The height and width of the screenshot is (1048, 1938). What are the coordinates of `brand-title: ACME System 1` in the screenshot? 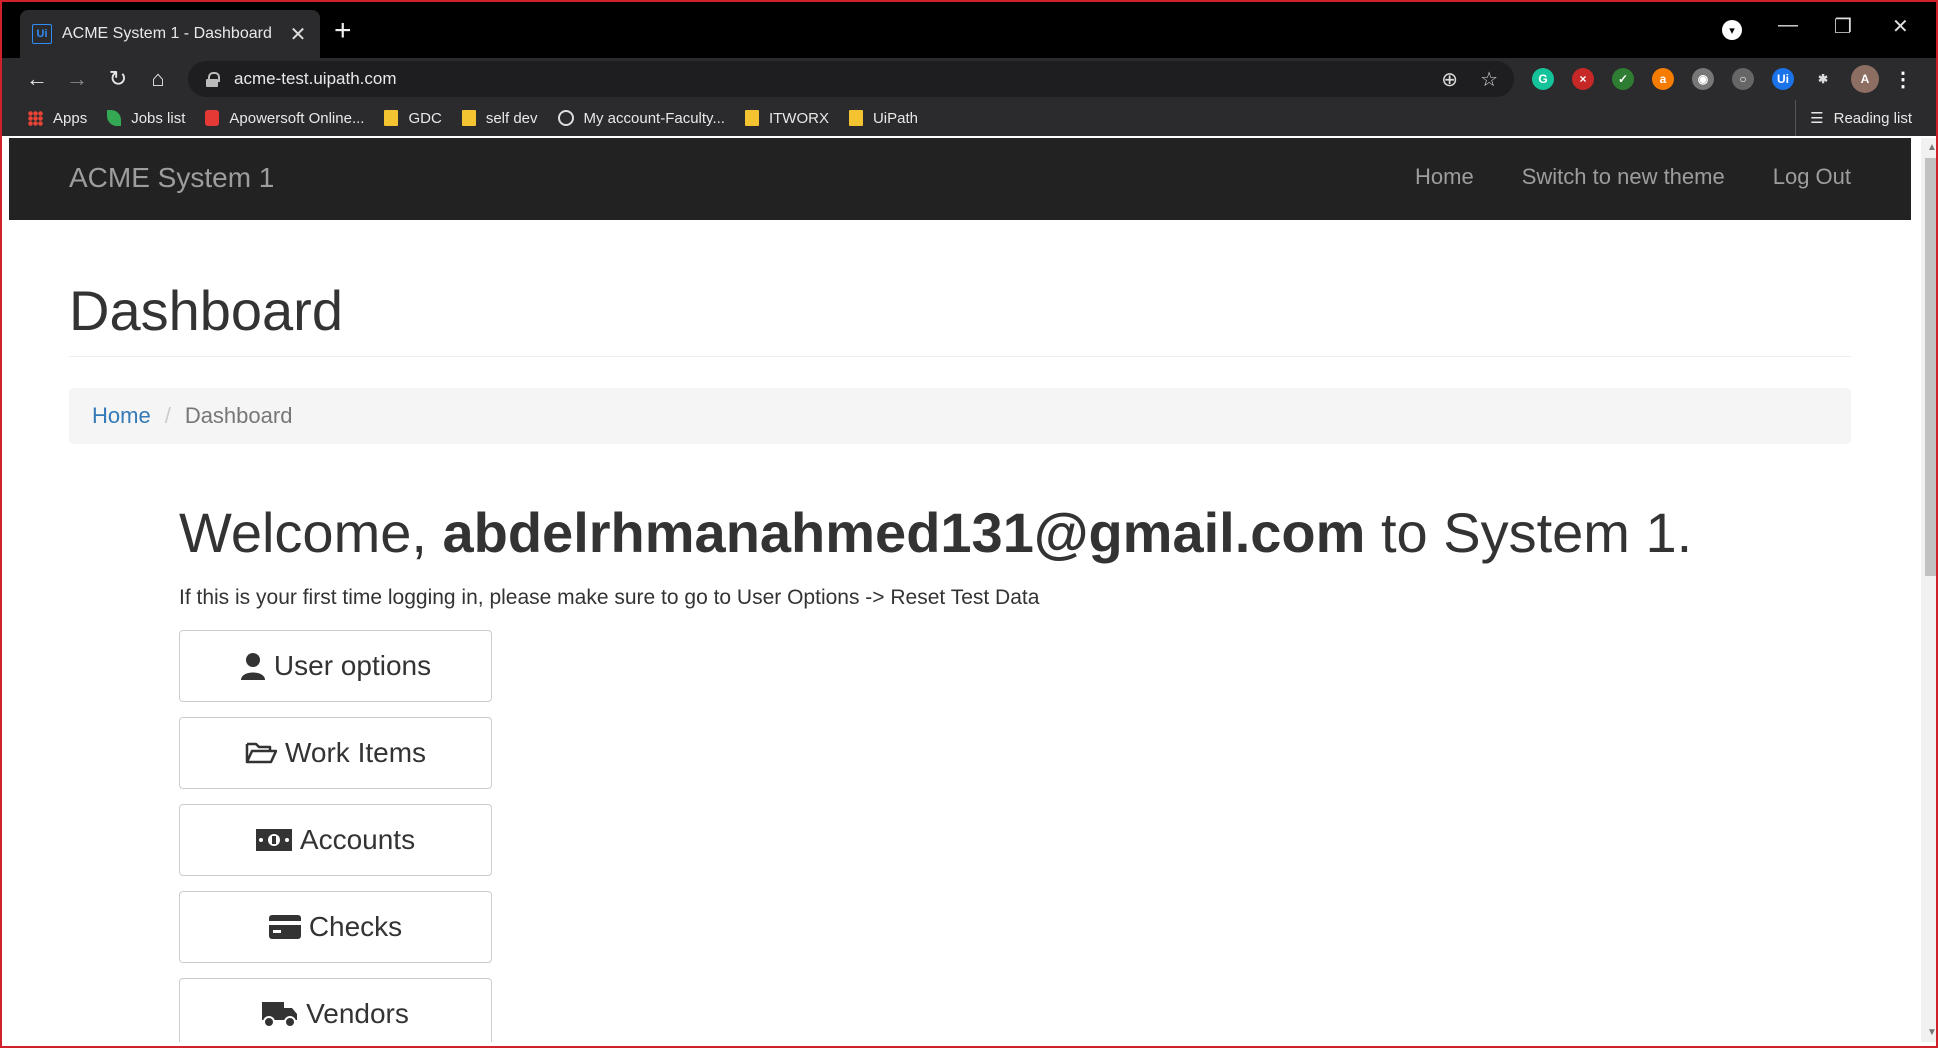 It's located at (171, 178).